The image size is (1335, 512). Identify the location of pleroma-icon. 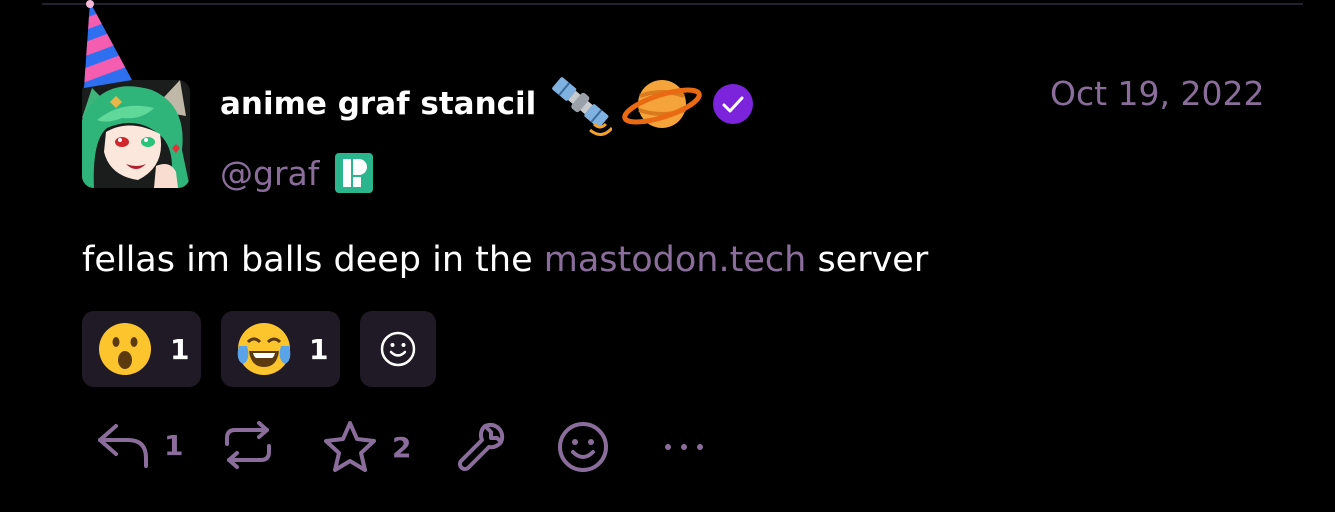
(354, 173).